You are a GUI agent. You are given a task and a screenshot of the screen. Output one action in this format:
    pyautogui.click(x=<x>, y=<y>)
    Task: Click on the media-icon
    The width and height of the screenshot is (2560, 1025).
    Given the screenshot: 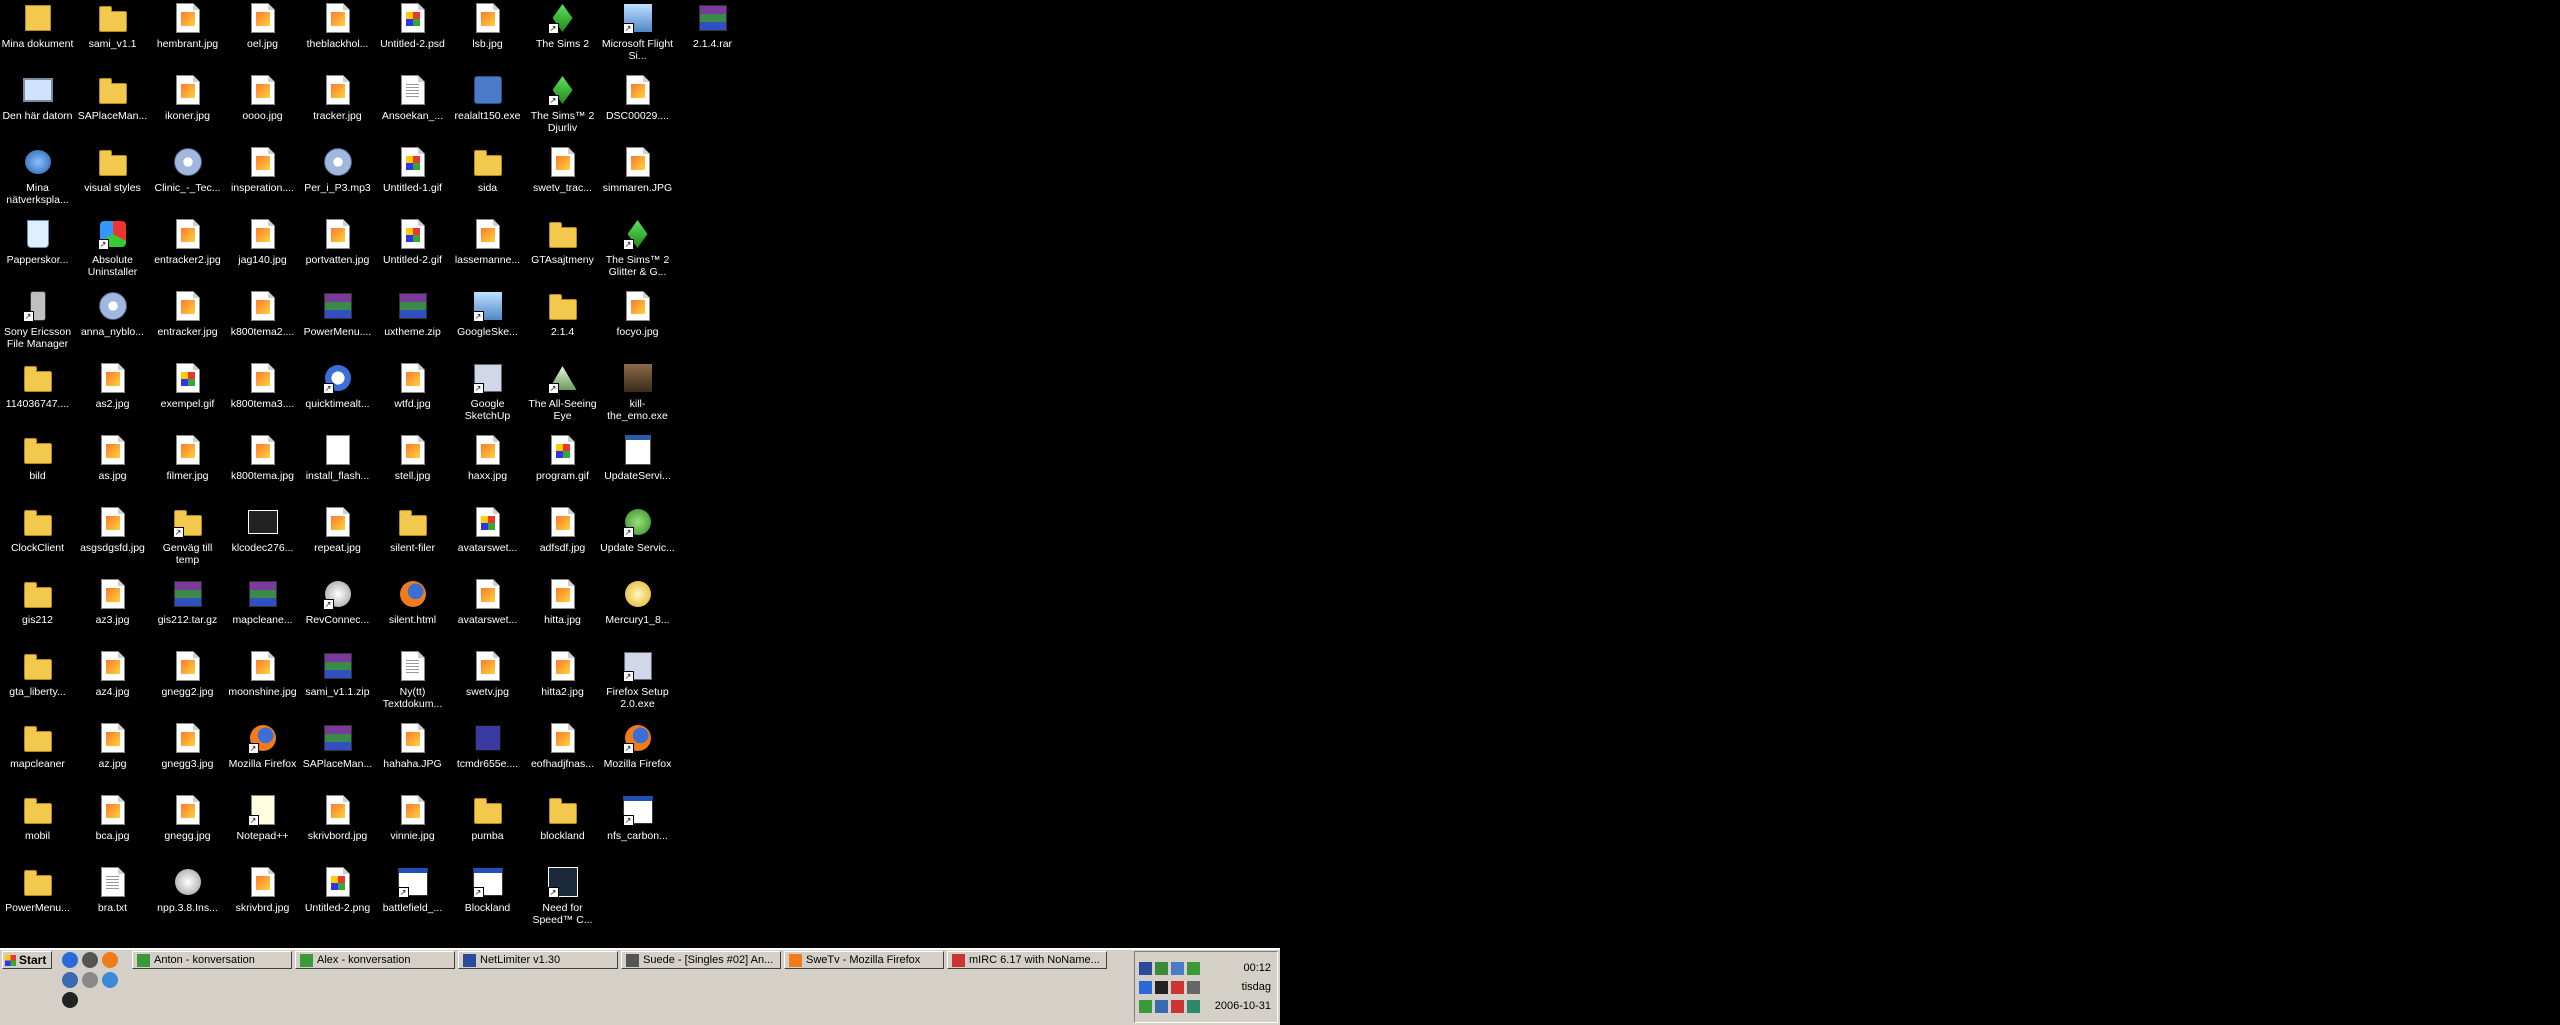 What is the action you would take?
    pyautogui.click(x=90, y=980)
    